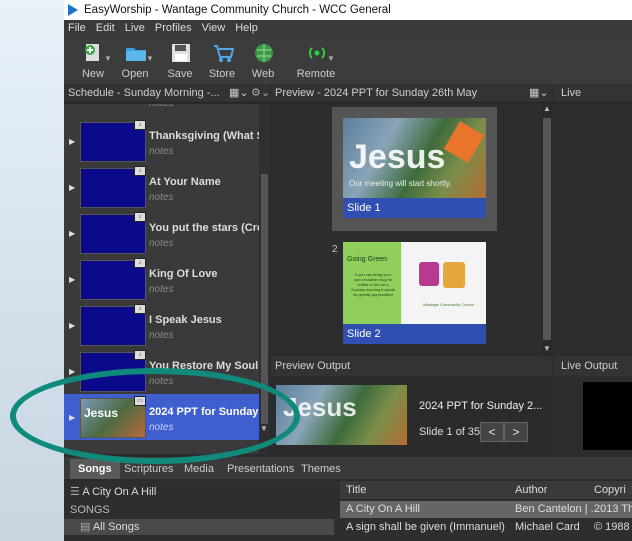  Describe the element at coordinates (383, 509) in the screenshot. I see `song-title: A City On A Hill` at that location.